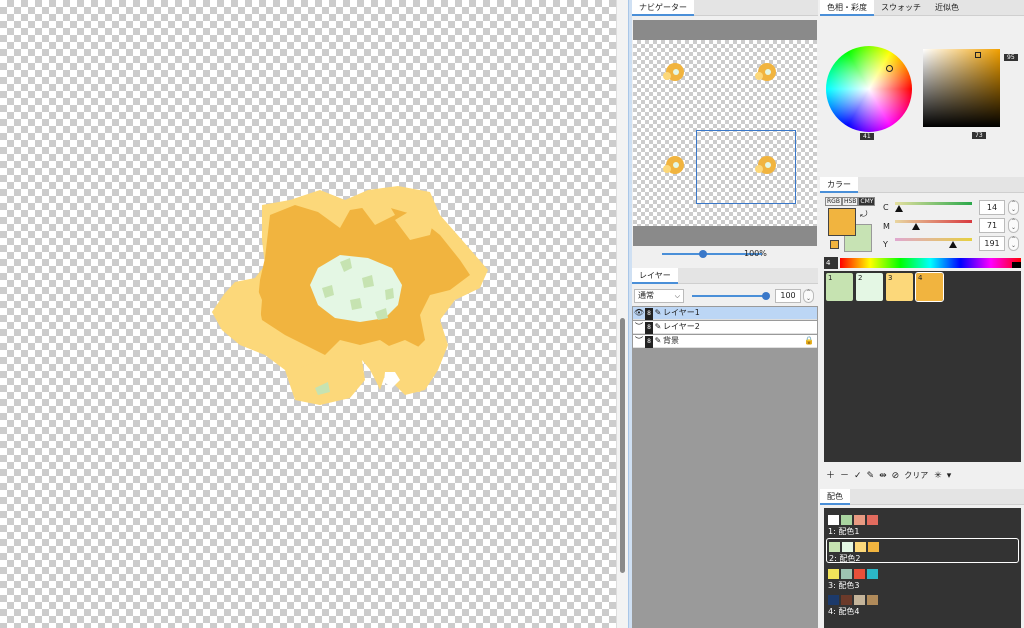 The image size is (1024, 628). What do you see at coordinates (655, 276) in the screenshot?
I see `tab-layer: レイヤー` at bounding box center [655, 276].